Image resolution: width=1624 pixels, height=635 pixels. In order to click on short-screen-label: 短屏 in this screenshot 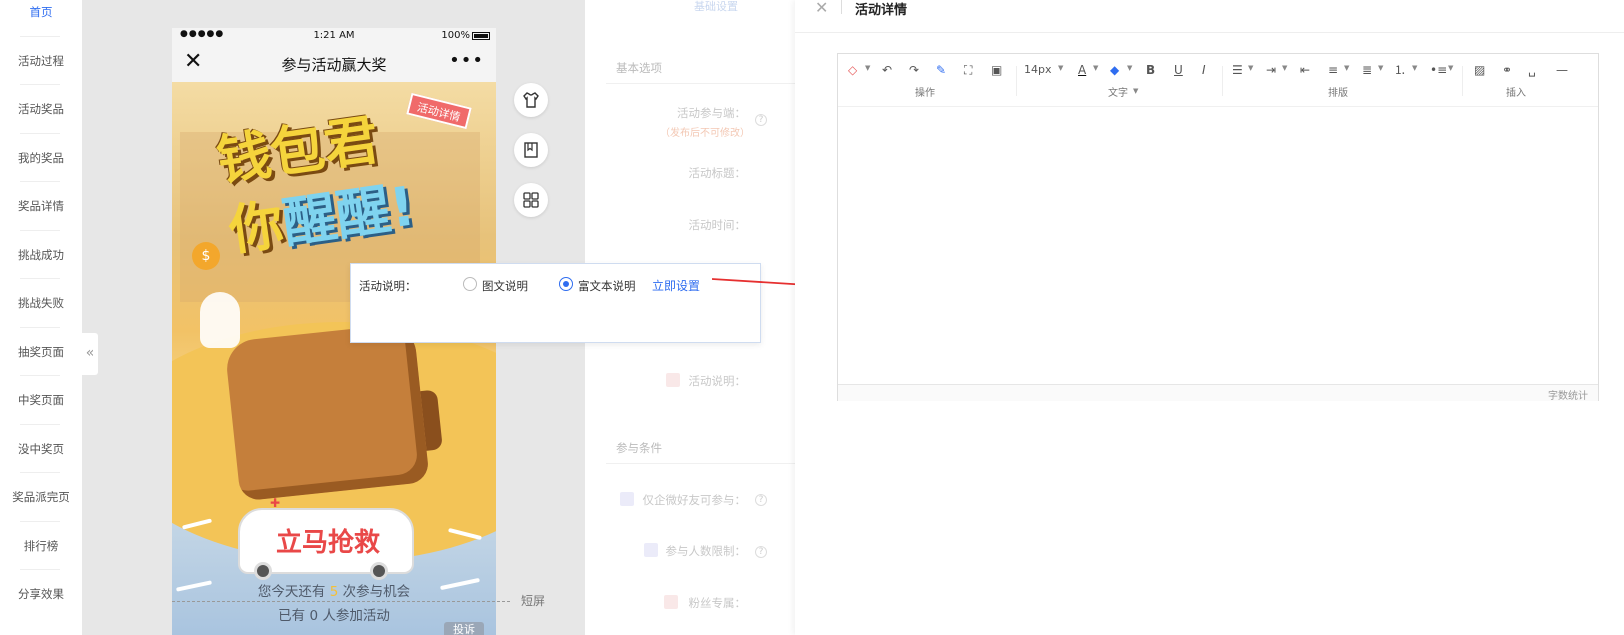, I will do `click(533, 601)`.